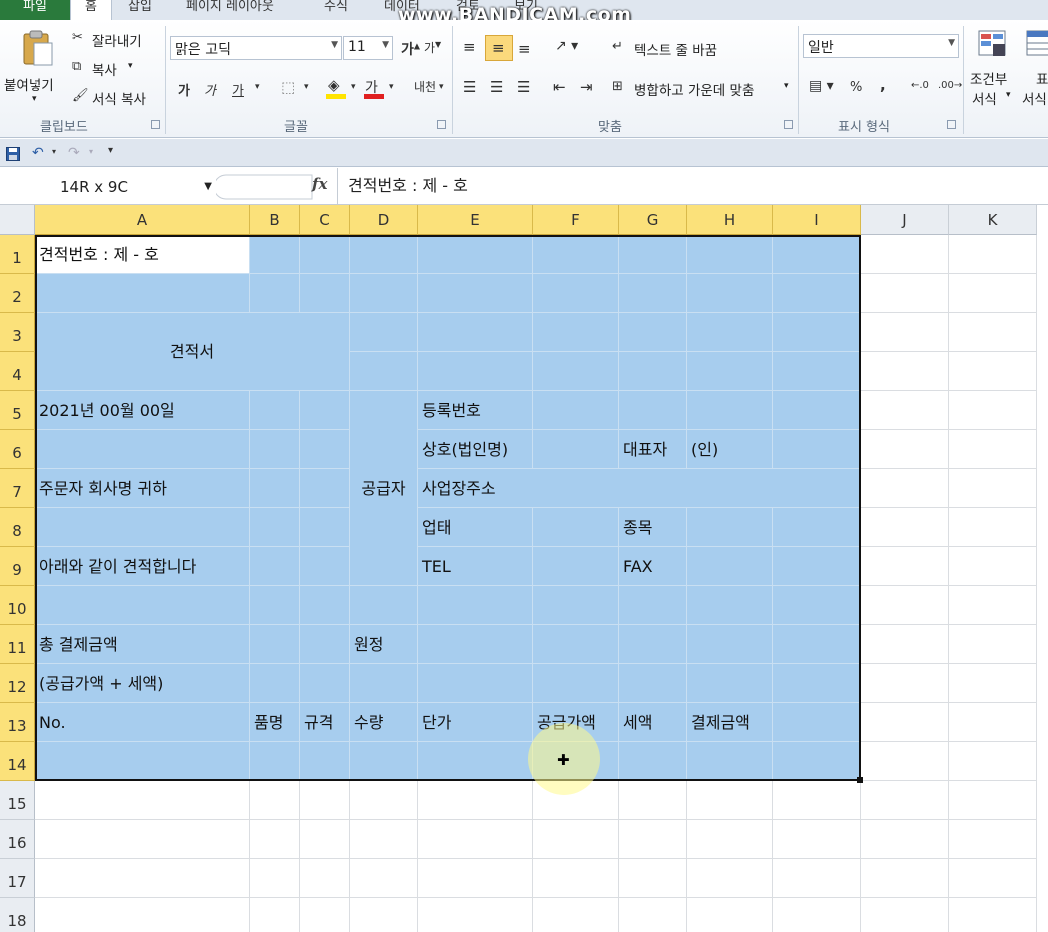 The height and width of the screenshot is (932, 1048). I want to click on cell-d10, so click(384, 605).